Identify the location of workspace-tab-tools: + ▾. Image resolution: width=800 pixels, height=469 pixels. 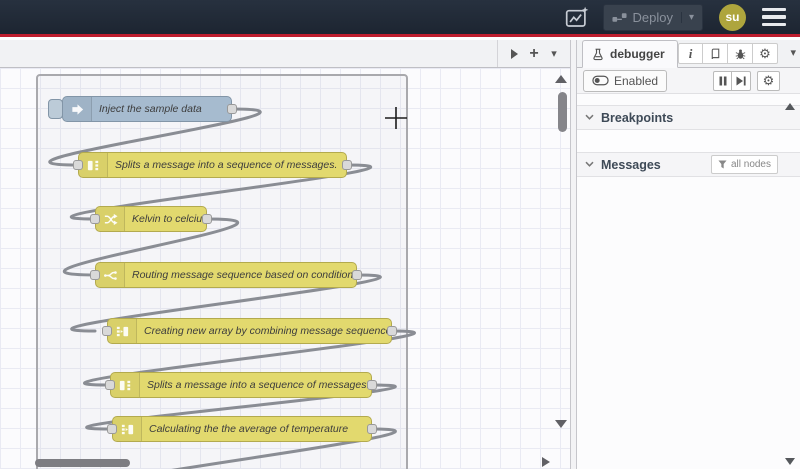
(533, 53).